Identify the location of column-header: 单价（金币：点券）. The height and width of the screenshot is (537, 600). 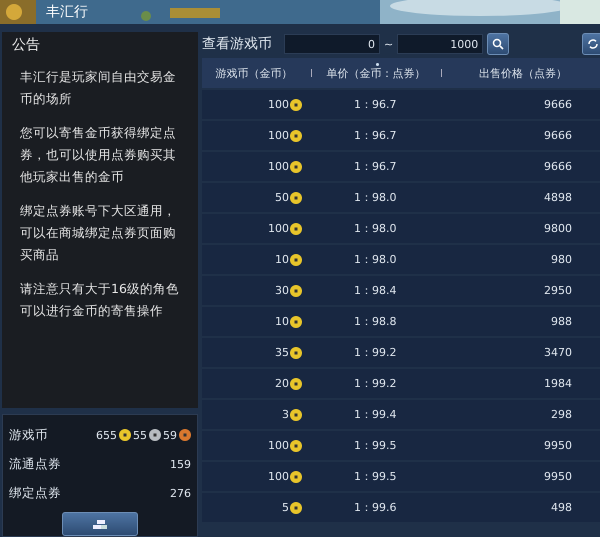
(376, 73).